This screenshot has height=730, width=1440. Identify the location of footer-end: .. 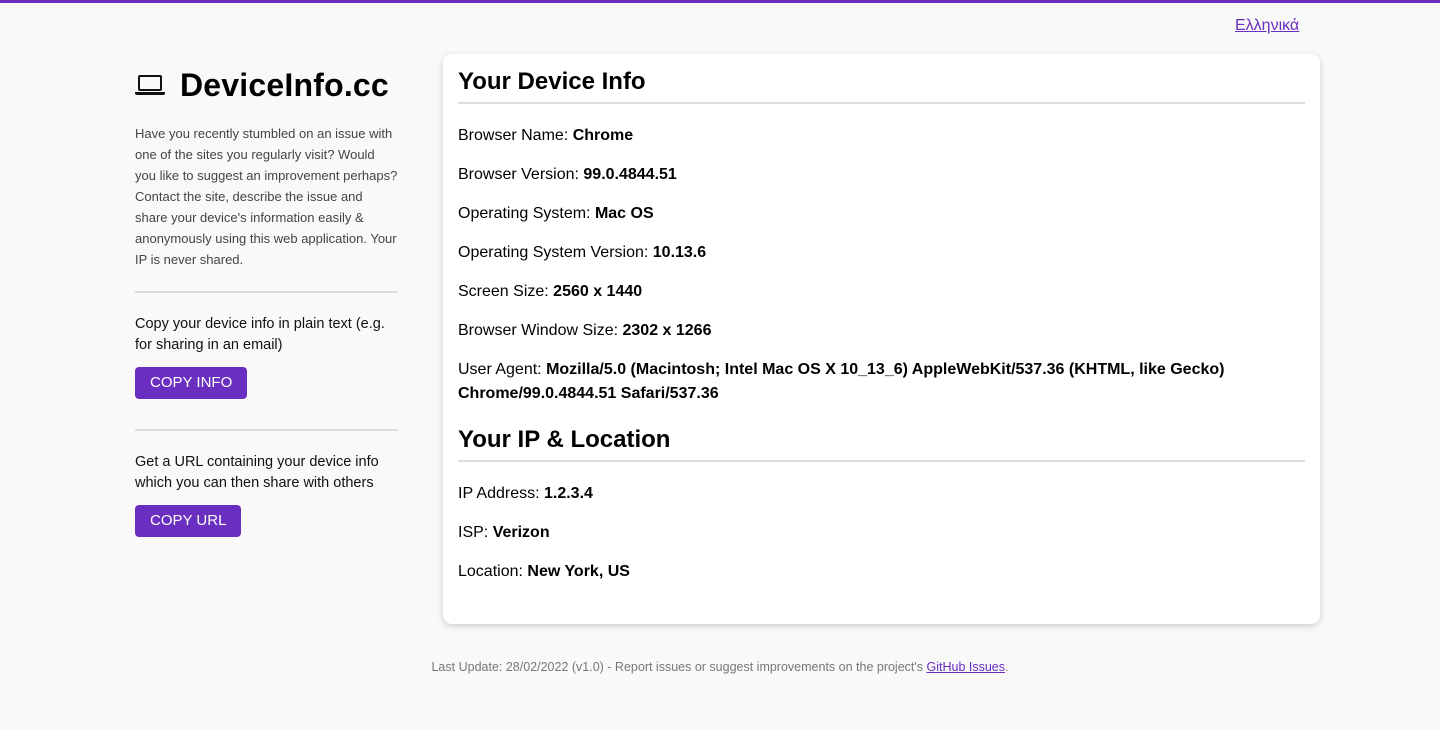
(1007, 667).